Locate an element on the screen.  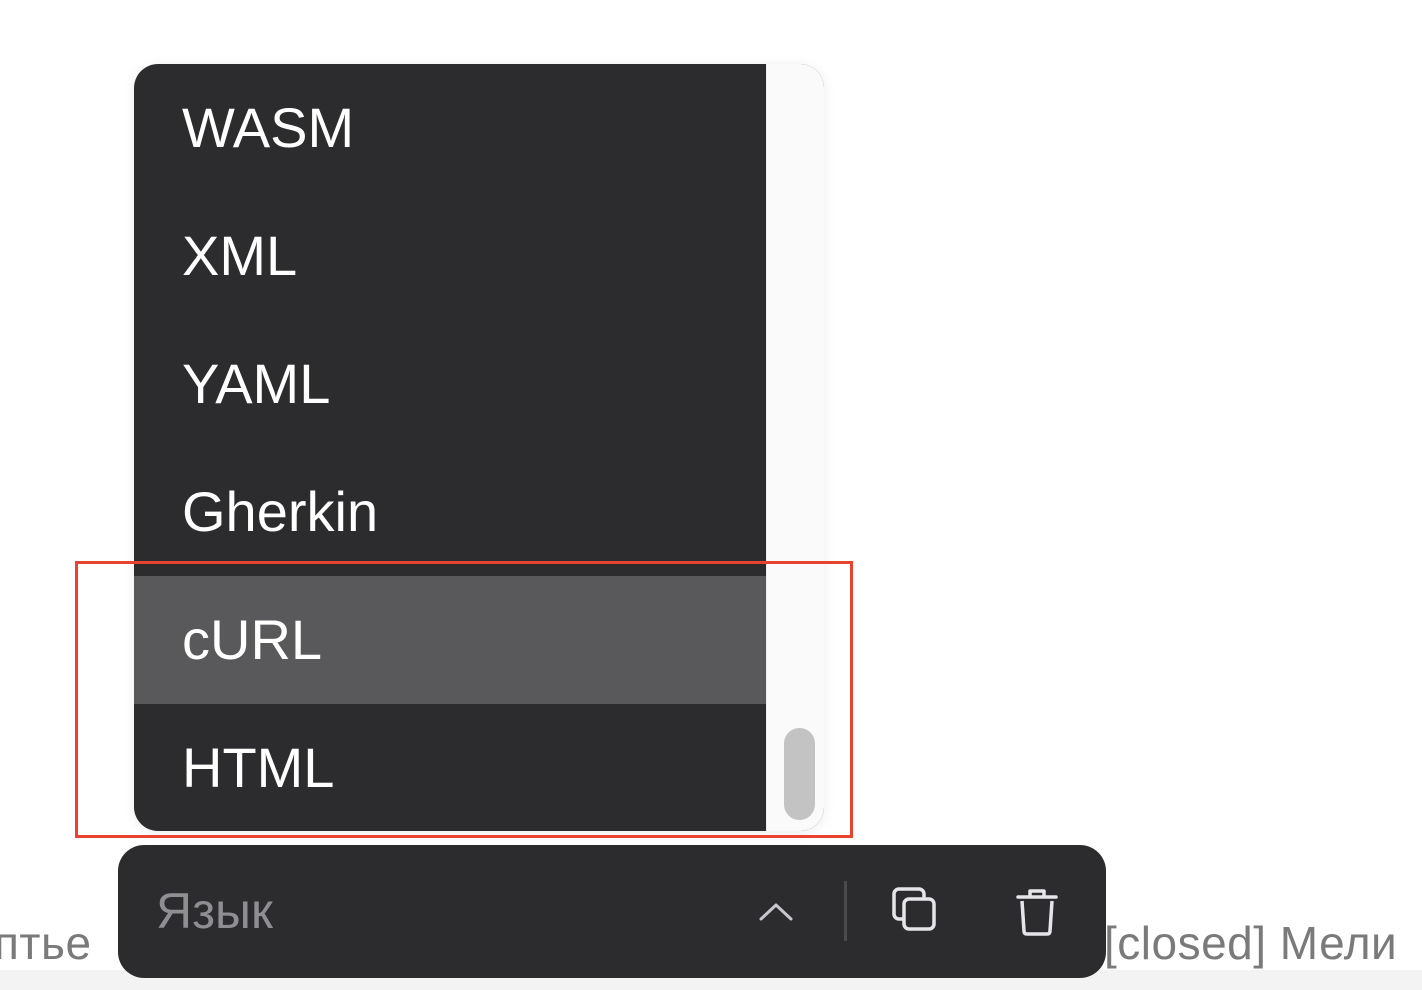
option-html: HTML is located at coordinates (450, 767).